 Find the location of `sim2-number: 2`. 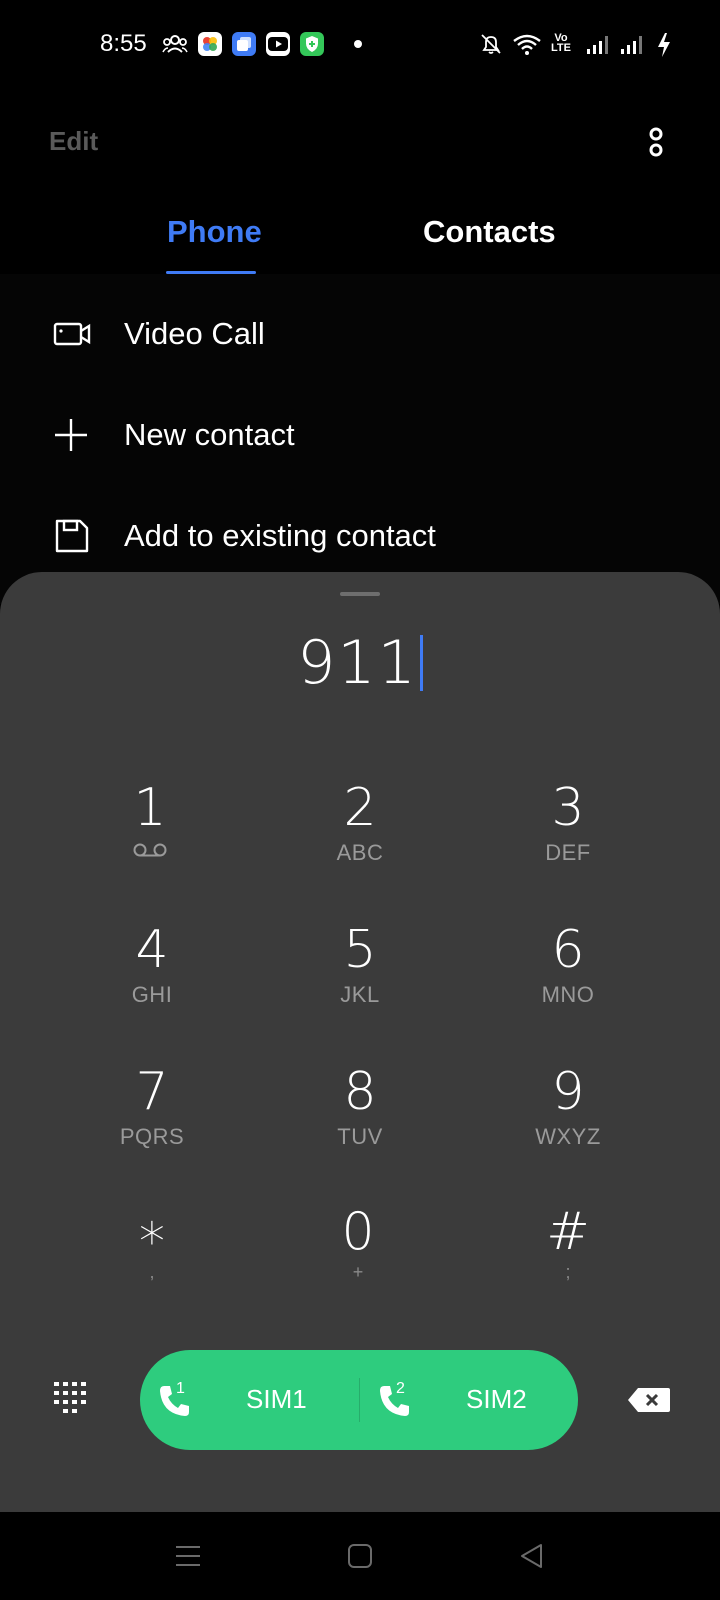

sim2-number: 2 is located at coordinates (400, 1388).